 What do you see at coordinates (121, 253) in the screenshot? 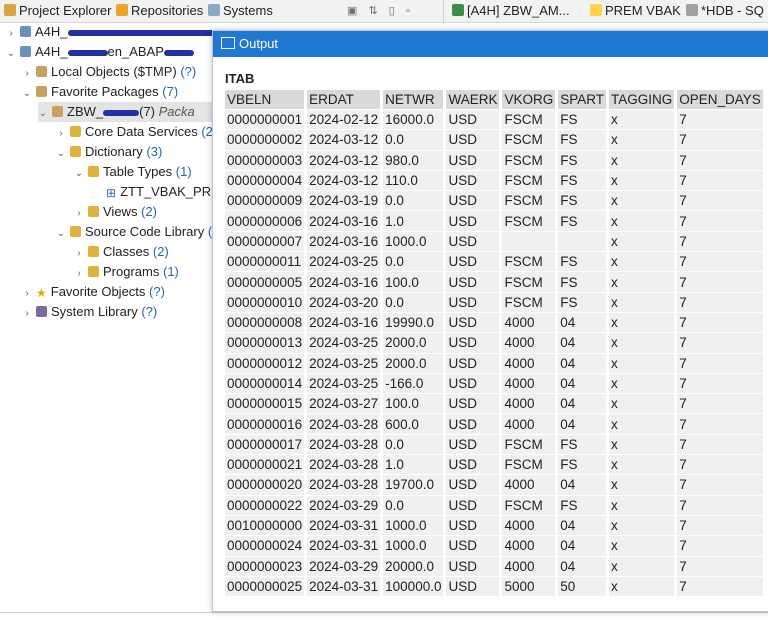
I see `tree-classes: › Classes (2)` at bounding box center [121, 253].